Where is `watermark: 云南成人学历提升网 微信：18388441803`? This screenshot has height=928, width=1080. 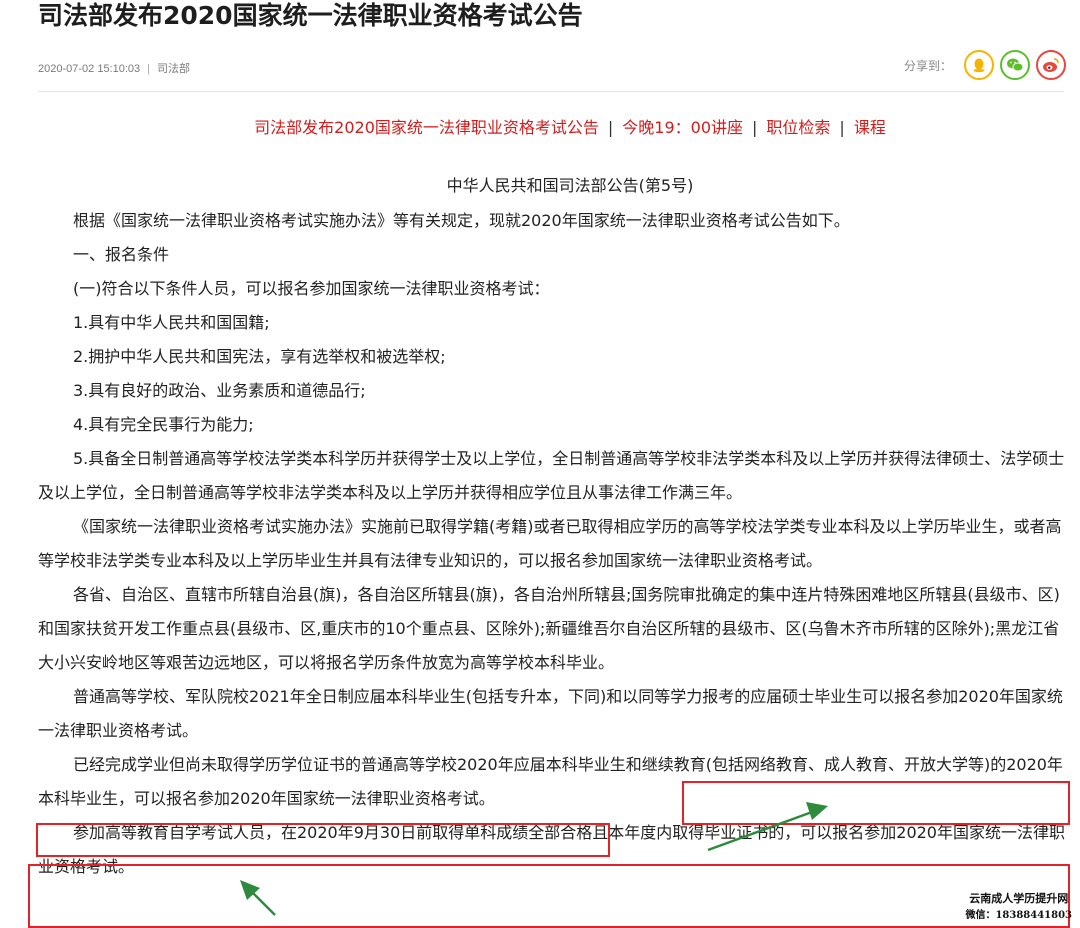
watermark: 云南成人学历提升网 微信：18388441803 is located at coordinates (1018, 907).